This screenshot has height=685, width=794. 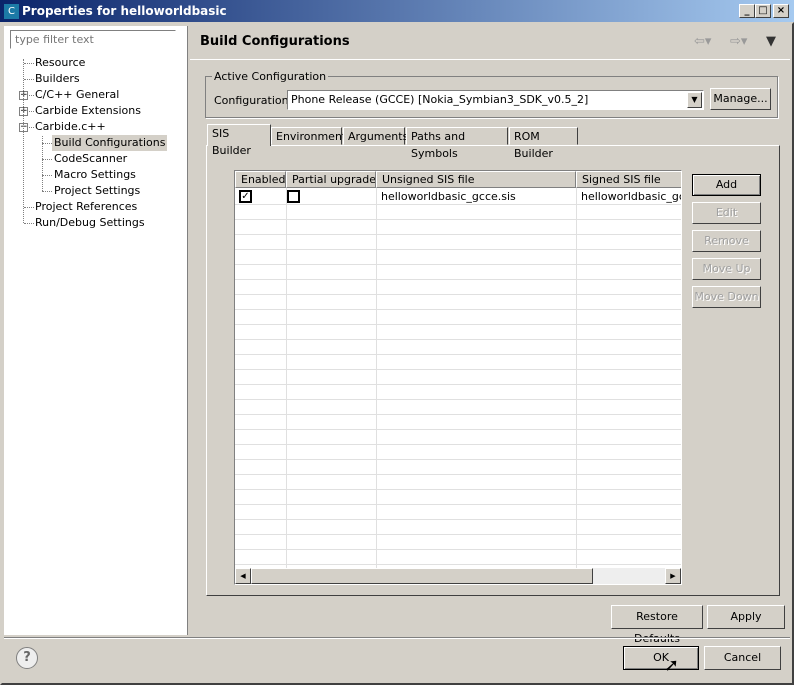 What do you see at coordinates (422, 576) in the screenshot?
I see `scroll-thumb` at bounding box center [422, 576].